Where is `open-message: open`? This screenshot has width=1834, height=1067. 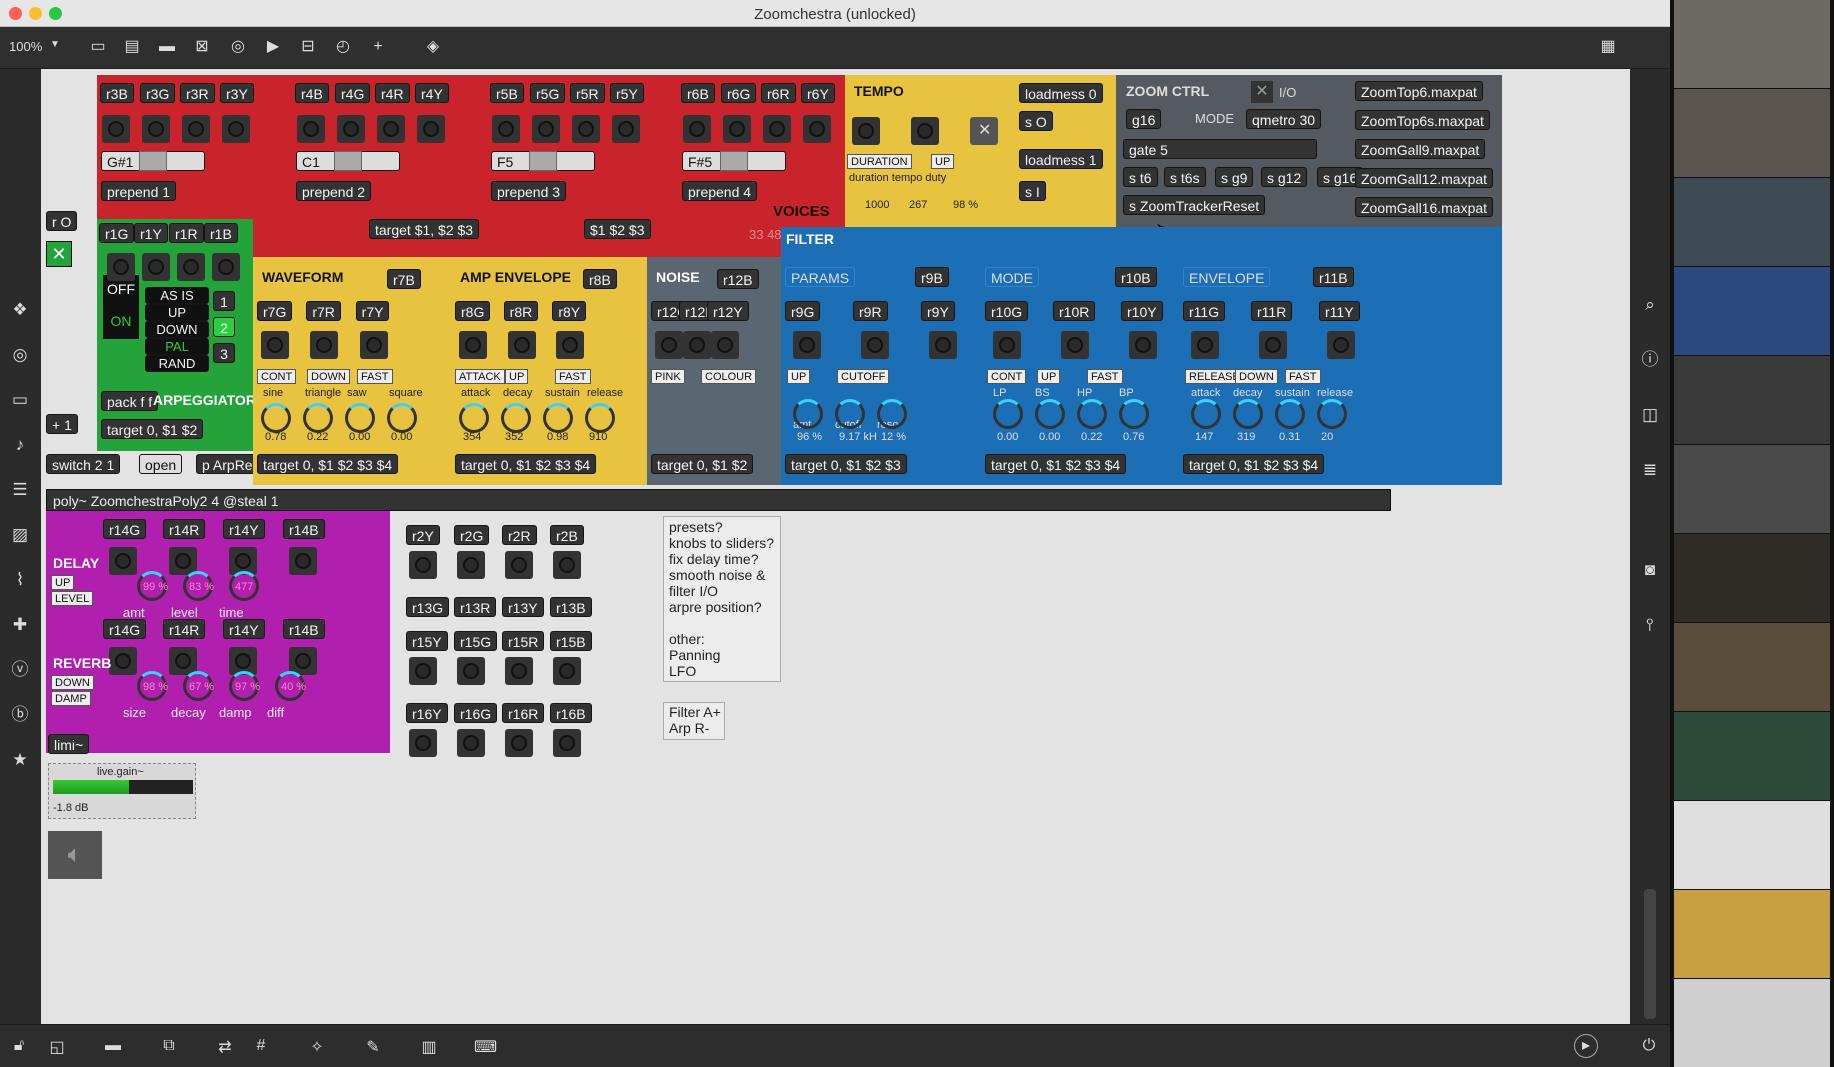
open-message: open is located at coordinates (161, 464).